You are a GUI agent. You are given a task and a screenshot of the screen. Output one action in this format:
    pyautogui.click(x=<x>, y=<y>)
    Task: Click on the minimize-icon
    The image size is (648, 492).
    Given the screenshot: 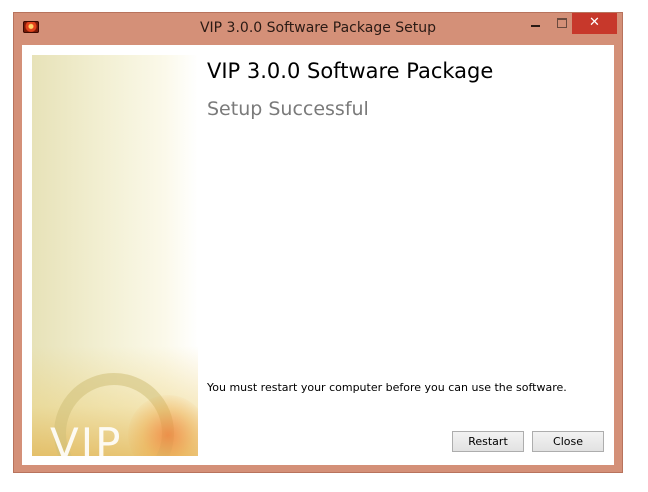 What is the action you would take?
    pyautogui.click(x=535, y=26)
    